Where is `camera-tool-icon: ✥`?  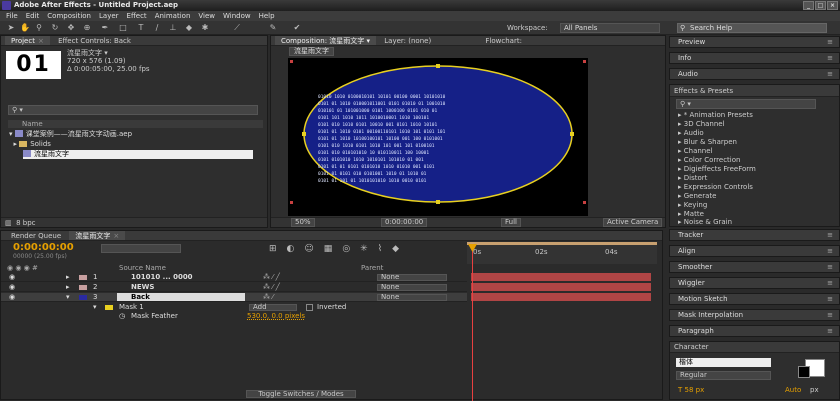
camera-tool-icon: ✥ is located at coordinates (71, 28).